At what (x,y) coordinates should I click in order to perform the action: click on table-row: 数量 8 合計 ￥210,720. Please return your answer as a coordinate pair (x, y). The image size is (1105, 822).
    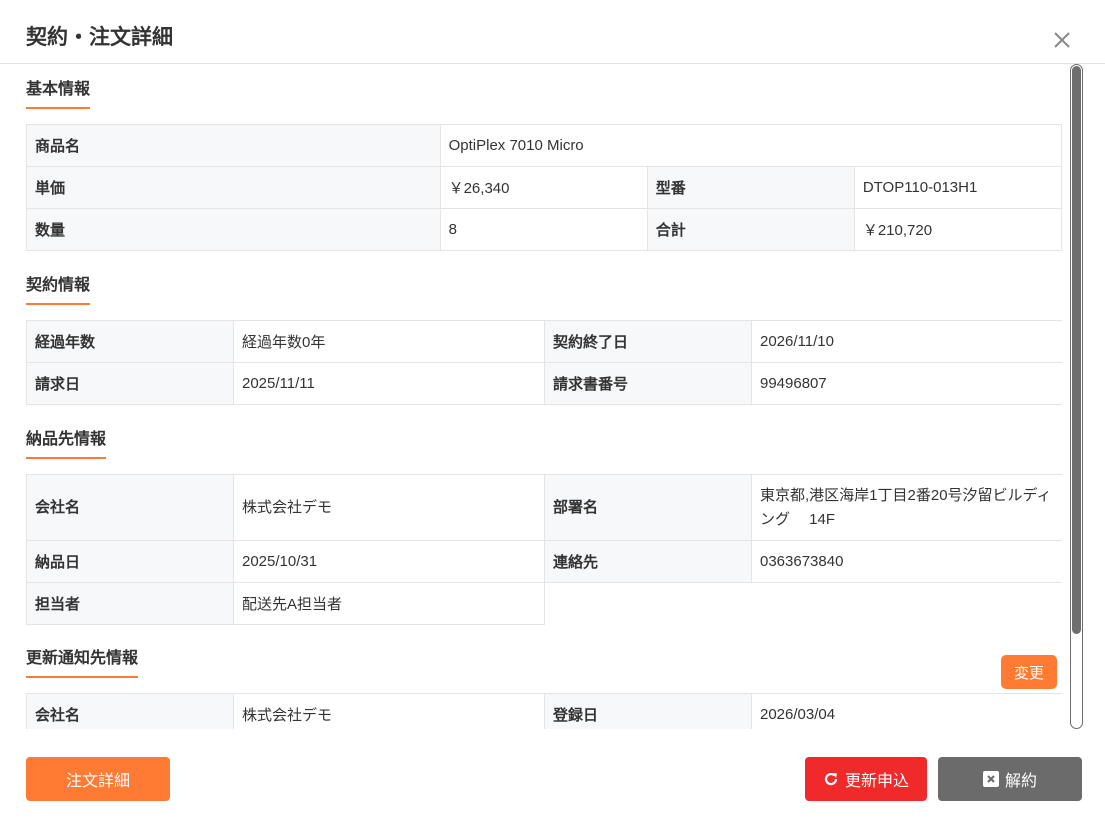
    Looking at the image, I should click on (544, 229).